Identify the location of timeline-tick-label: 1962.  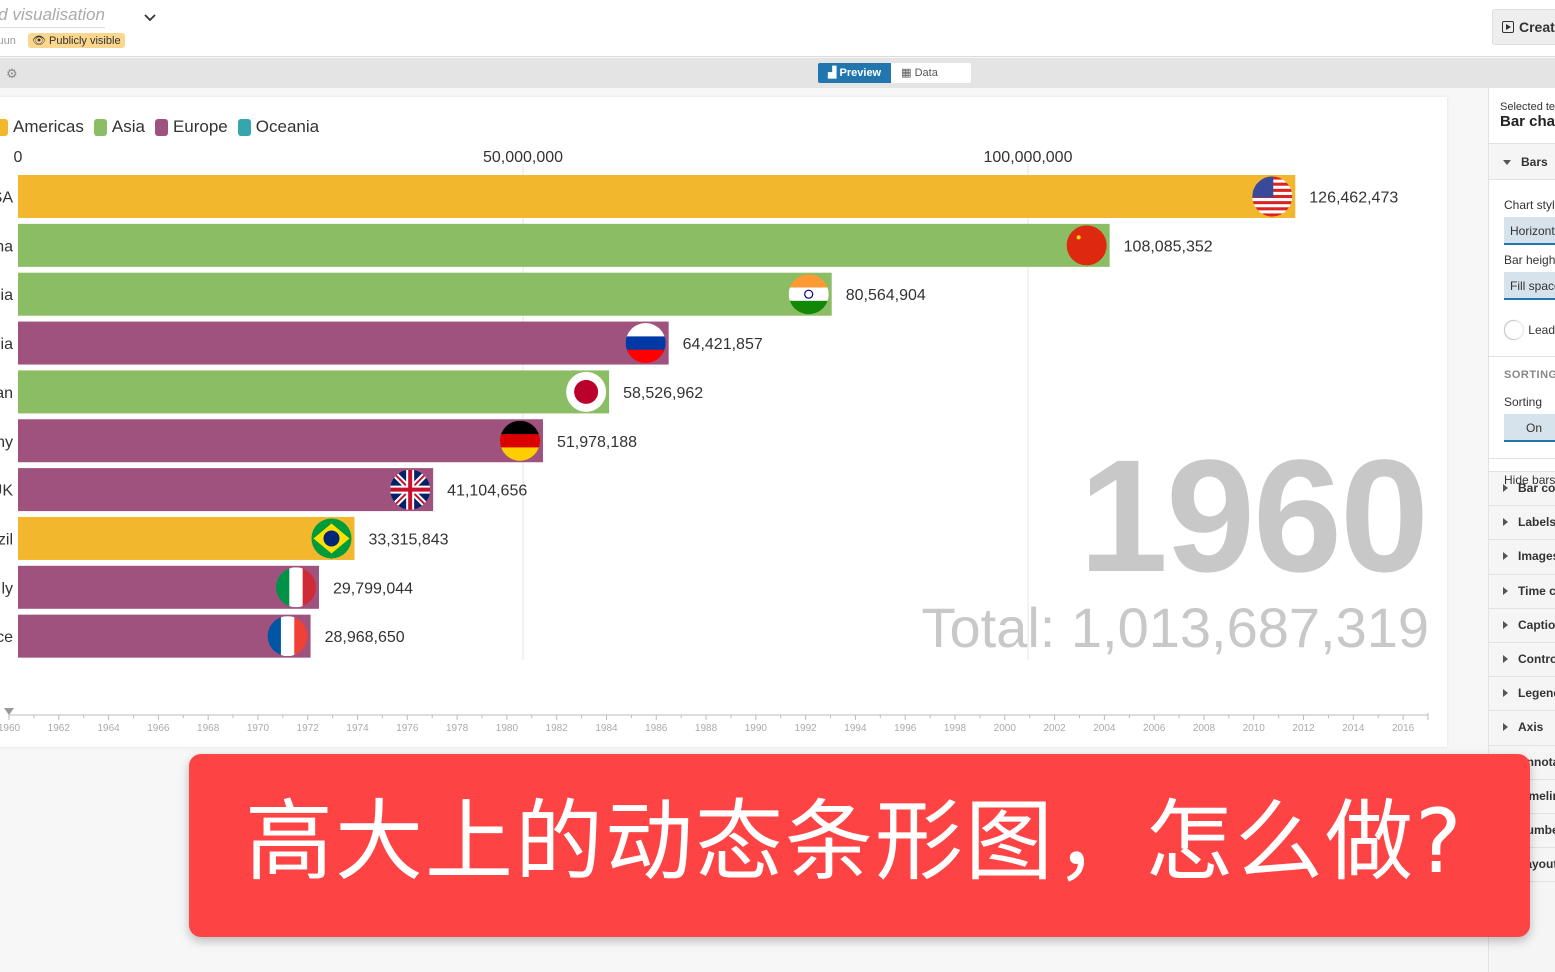
(59, 728).